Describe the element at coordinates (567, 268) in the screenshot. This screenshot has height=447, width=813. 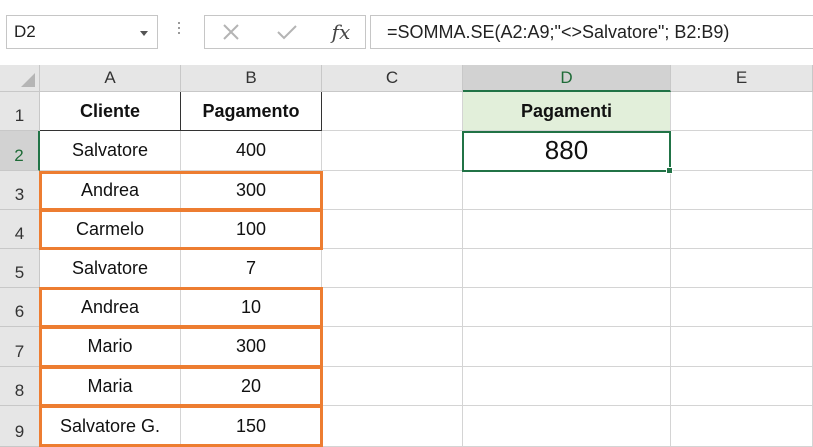
I see `cell-d5` at that location.